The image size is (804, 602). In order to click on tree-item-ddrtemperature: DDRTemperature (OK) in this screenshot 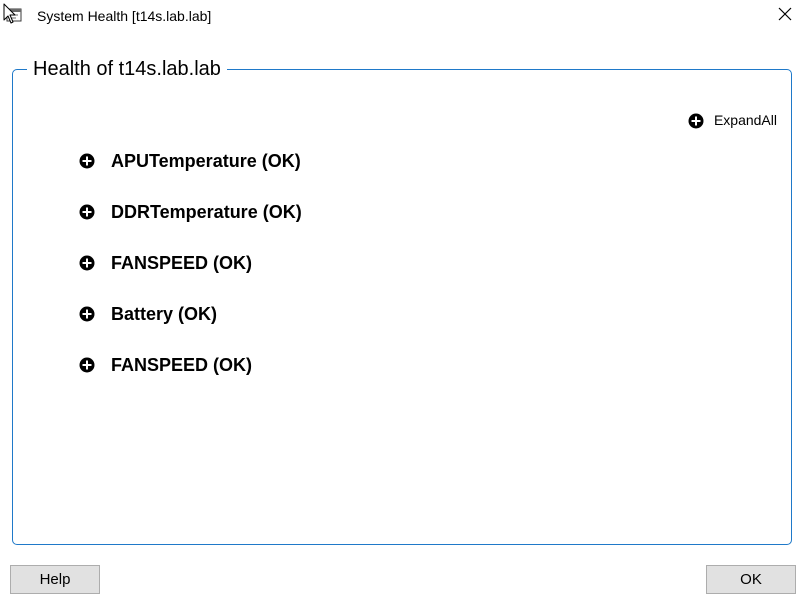, I will do `click(190, 227)`.